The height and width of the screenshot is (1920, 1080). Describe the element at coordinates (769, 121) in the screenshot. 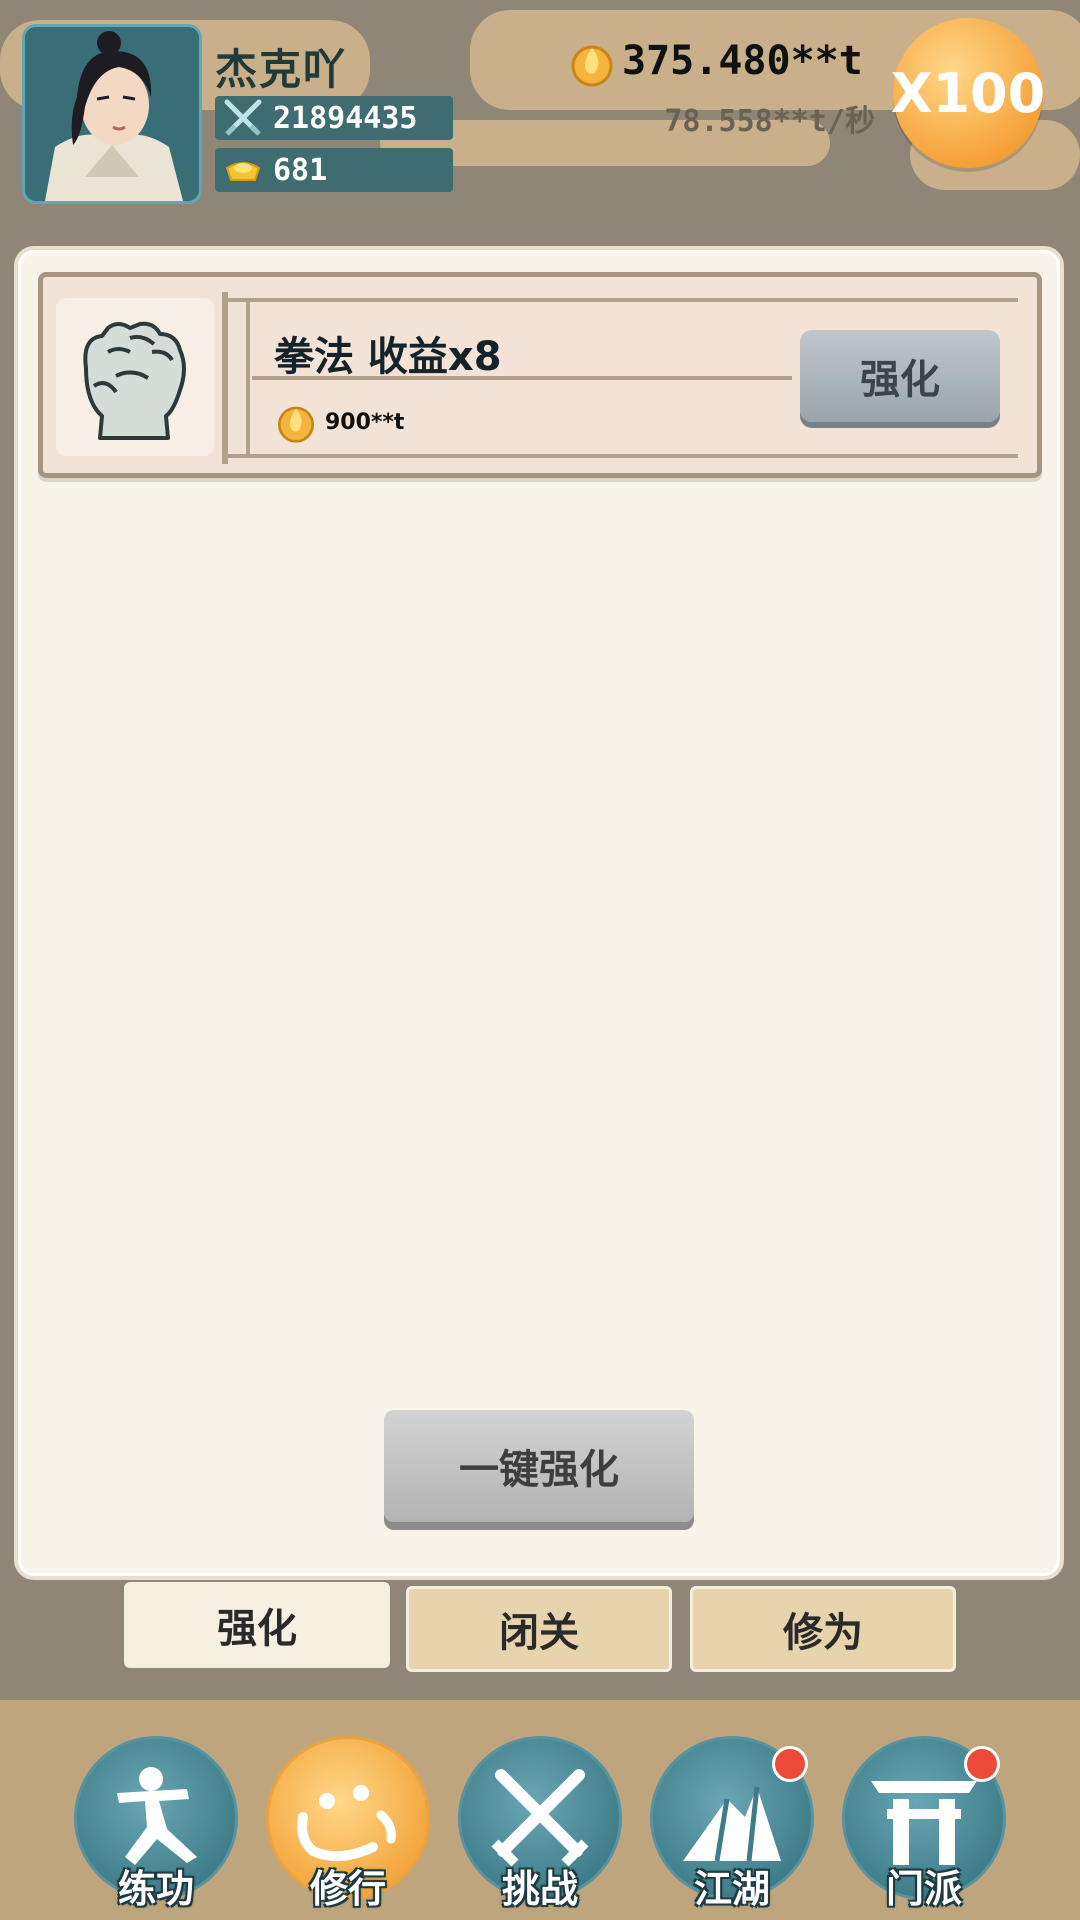

I see `currency-rate: 78.558**t/秒` at that location.